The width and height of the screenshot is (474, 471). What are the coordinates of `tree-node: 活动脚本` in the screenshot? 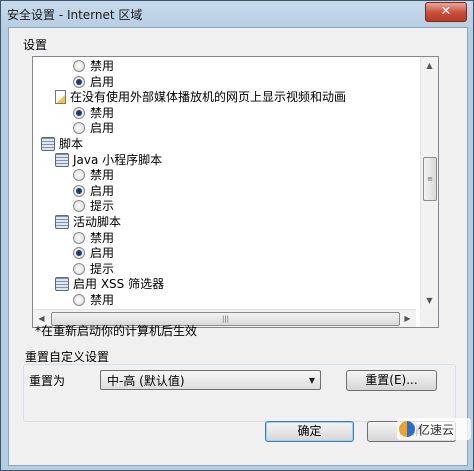 It's located at (88, 222).